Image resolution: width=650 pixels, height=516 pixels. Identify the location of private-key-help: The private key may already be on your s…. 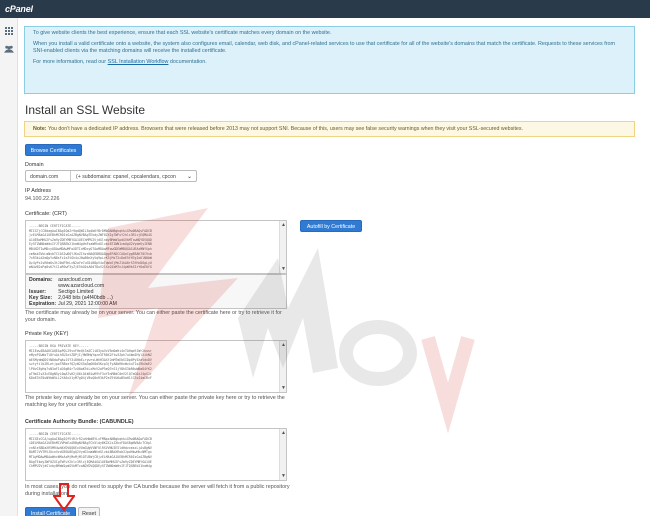
(155, 401).